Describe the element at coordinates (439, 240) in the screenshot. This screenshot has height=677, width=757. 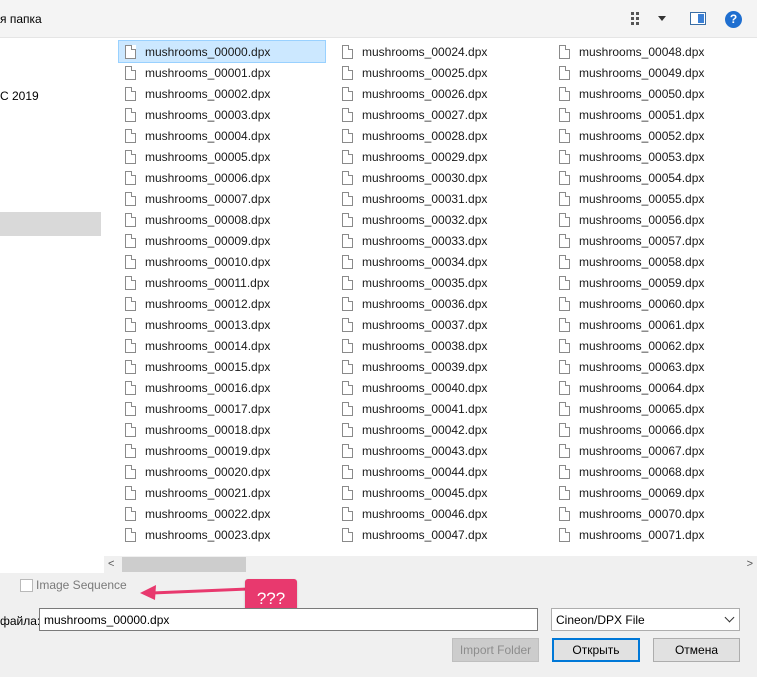
I see `file-item: mushrooms_00033.dpx` at that location.